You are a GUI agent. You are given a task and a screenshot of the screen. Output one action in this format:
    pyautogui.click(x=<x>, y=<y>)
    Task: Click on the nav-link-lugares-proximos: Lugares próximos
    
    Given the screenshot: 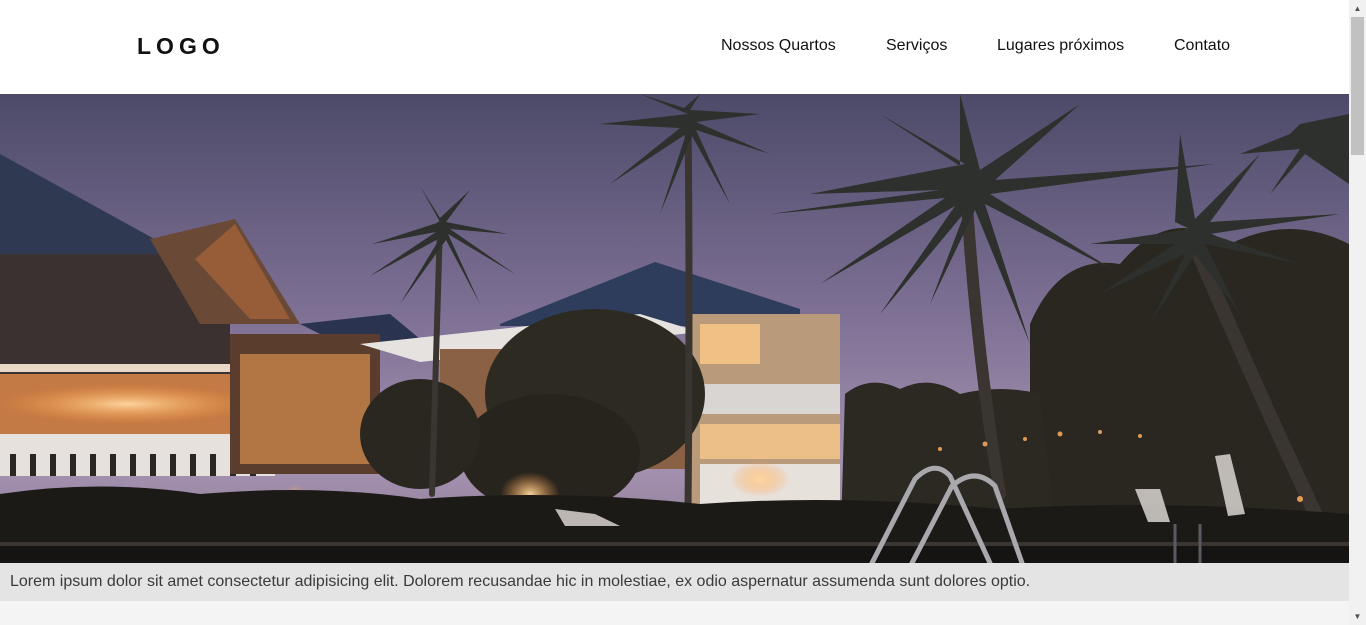 What is the action you would take?
    pyautogui.click(x=1060, y=46)
    